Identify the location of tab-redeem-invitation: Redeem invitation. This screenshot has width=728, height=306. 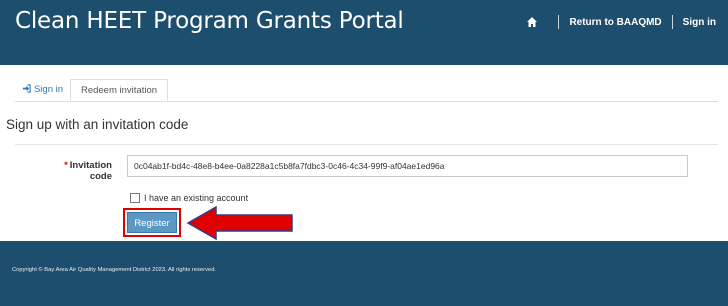
(119, 90).